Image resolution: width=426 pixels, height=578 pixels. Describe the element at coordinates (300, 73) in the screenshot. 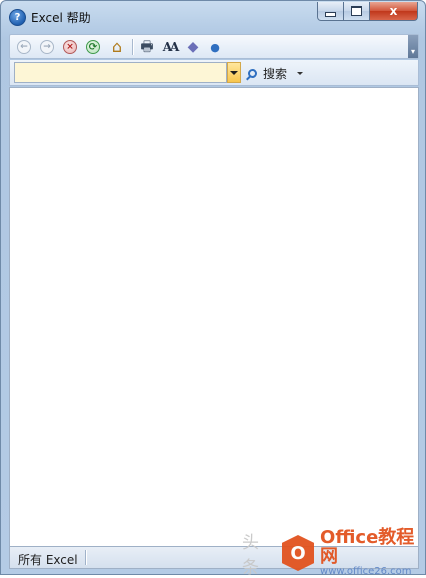

I see `search-options-chevron-icon` at that location.